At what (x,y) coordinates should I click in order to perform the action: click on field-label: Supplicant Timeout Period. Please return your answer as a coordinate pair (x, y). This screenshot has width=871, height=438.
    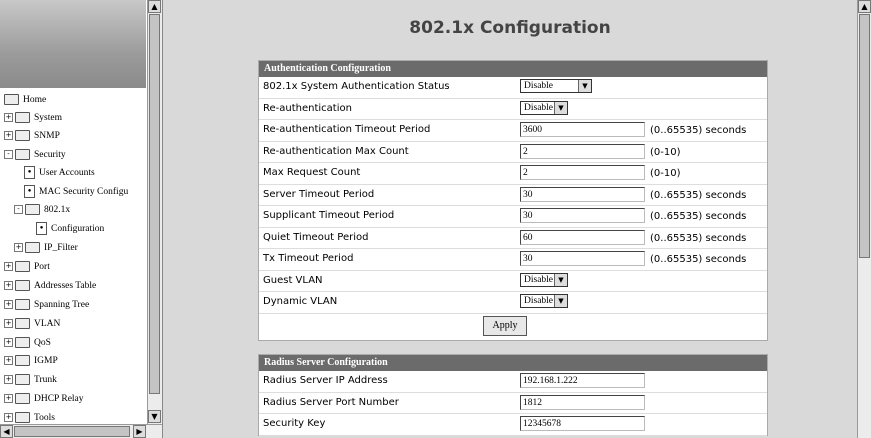
    Looking at the image, I should click on (329, 215).